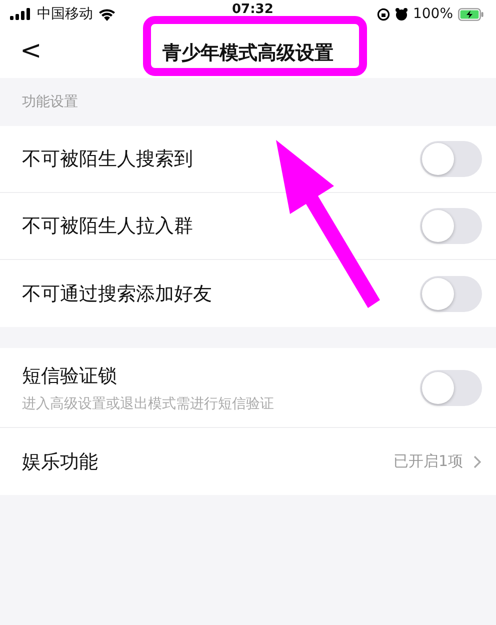 The height and width of the screenshot is (625, 496). I want to click on page-title: 青少年模式高级设置, so click(248, 53).